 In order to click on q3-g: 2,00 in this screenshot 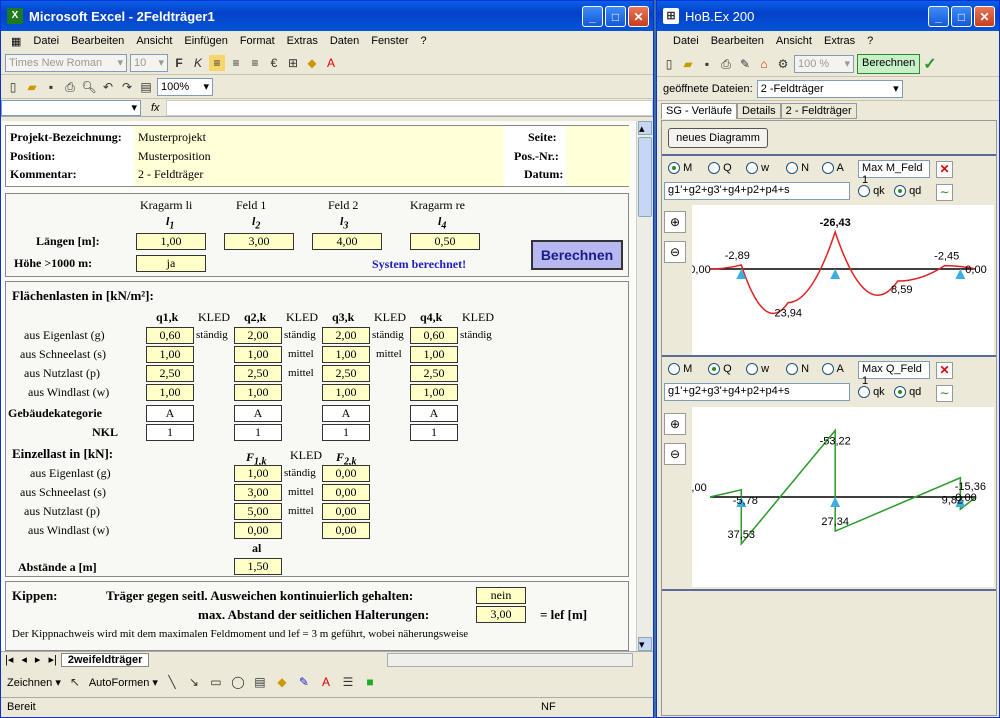, I will do `click(346, 335)`.